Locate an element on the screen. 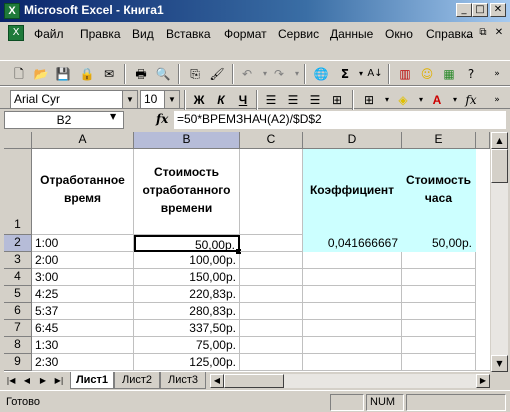 This screenshot has width=510, height=412. font-size-combo: 10 ▼ is located at coordinates (160, 99).